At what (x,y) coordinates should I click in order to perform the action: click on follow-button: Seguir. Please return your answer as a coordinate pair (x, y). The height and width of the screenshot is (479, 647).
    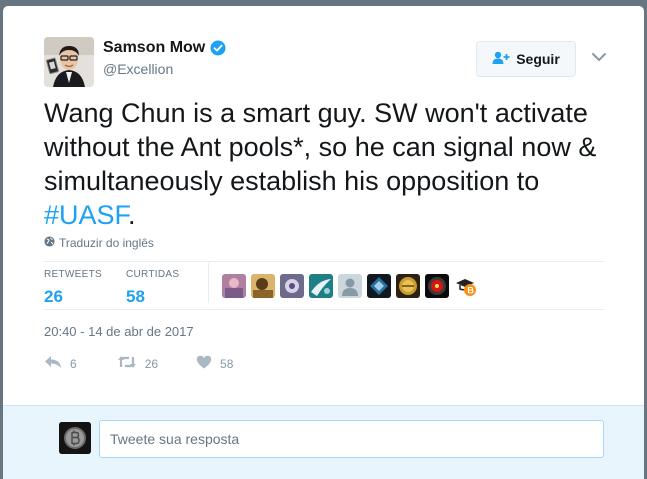
    Looking at the image, I should click on (526, 59).